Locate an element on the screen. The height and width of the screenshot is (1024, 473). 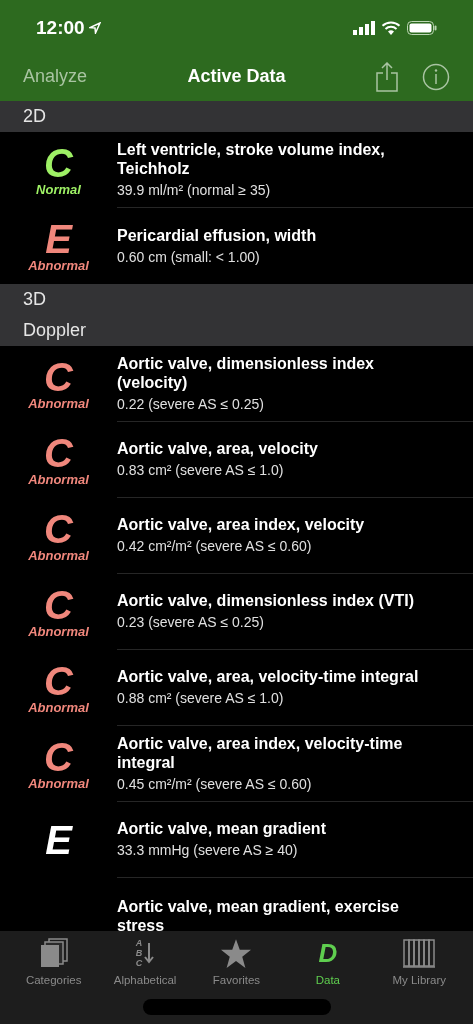
letters-icon: A B C is located at coordinates (139, 953).